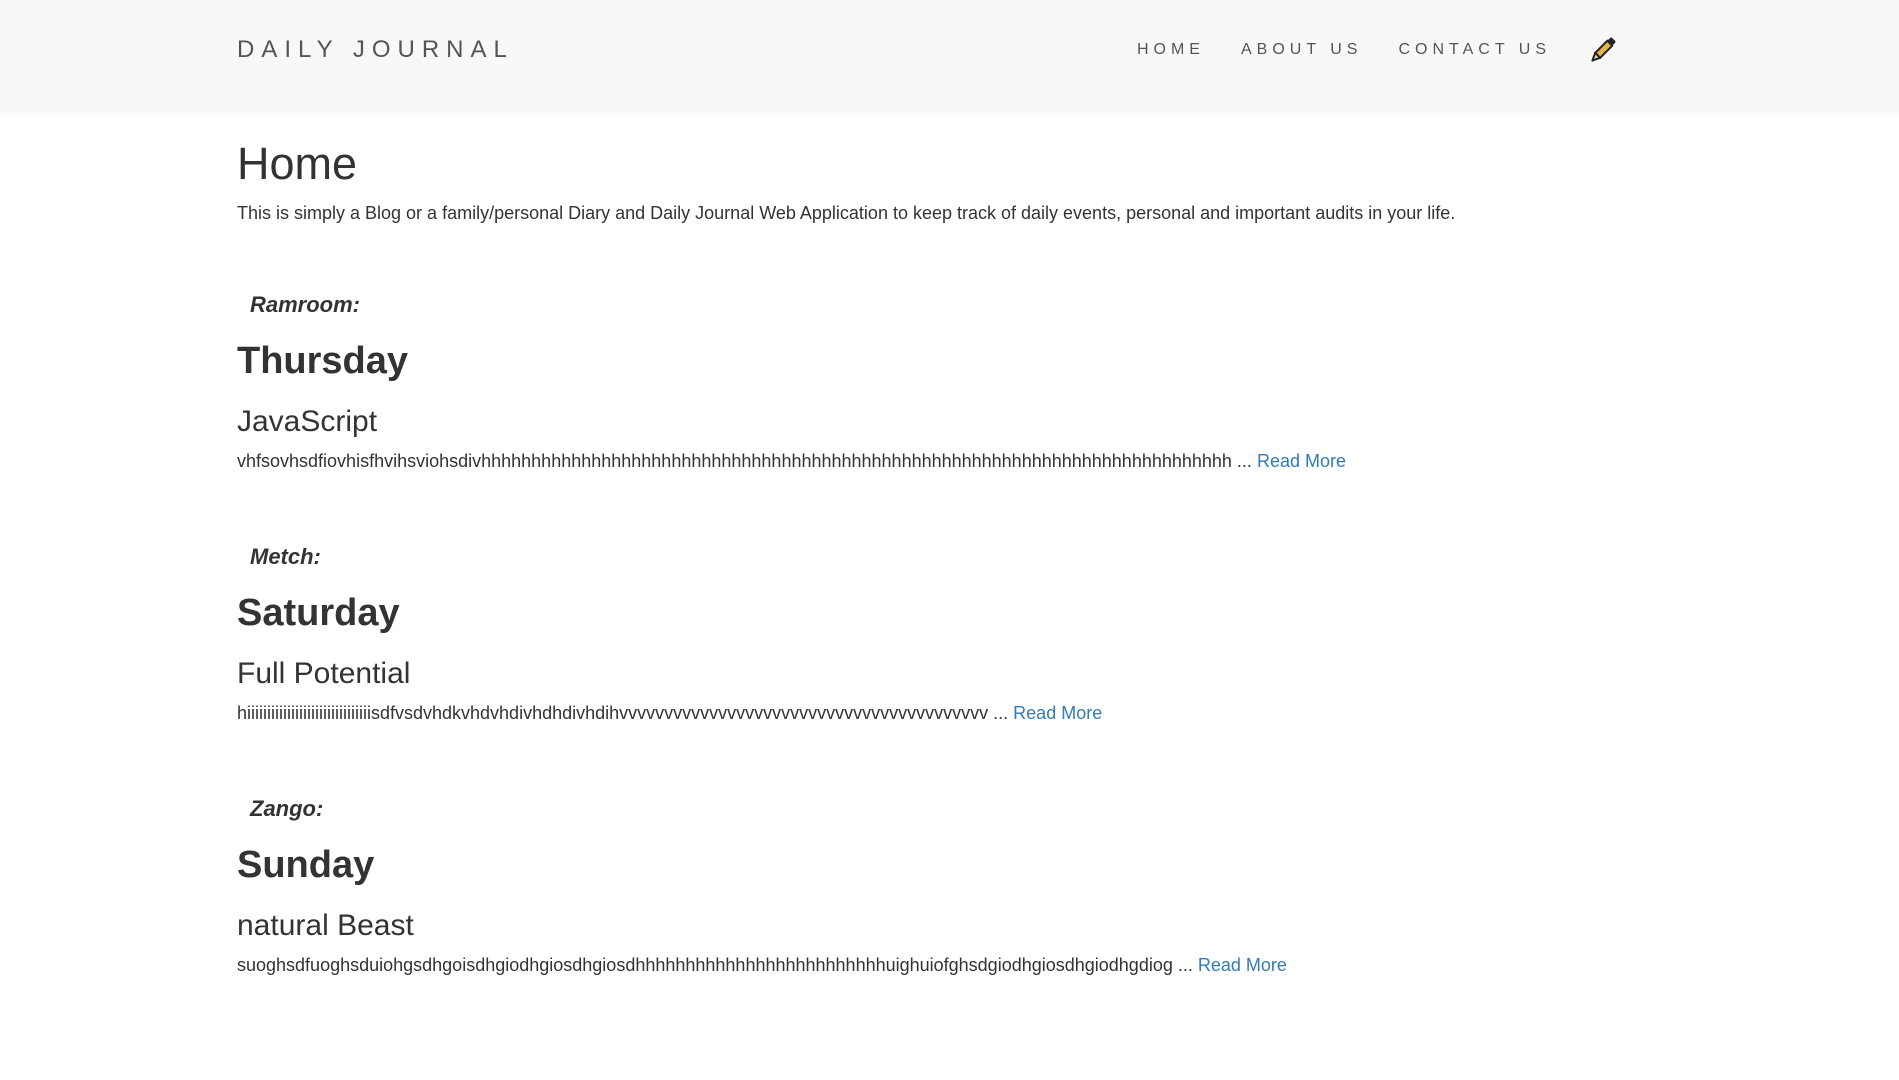  What do you see at coordinates (1302, 50) in the screenshot?
I see `nav-about-link: ABOUT US` at bounding box center [1302, 50].